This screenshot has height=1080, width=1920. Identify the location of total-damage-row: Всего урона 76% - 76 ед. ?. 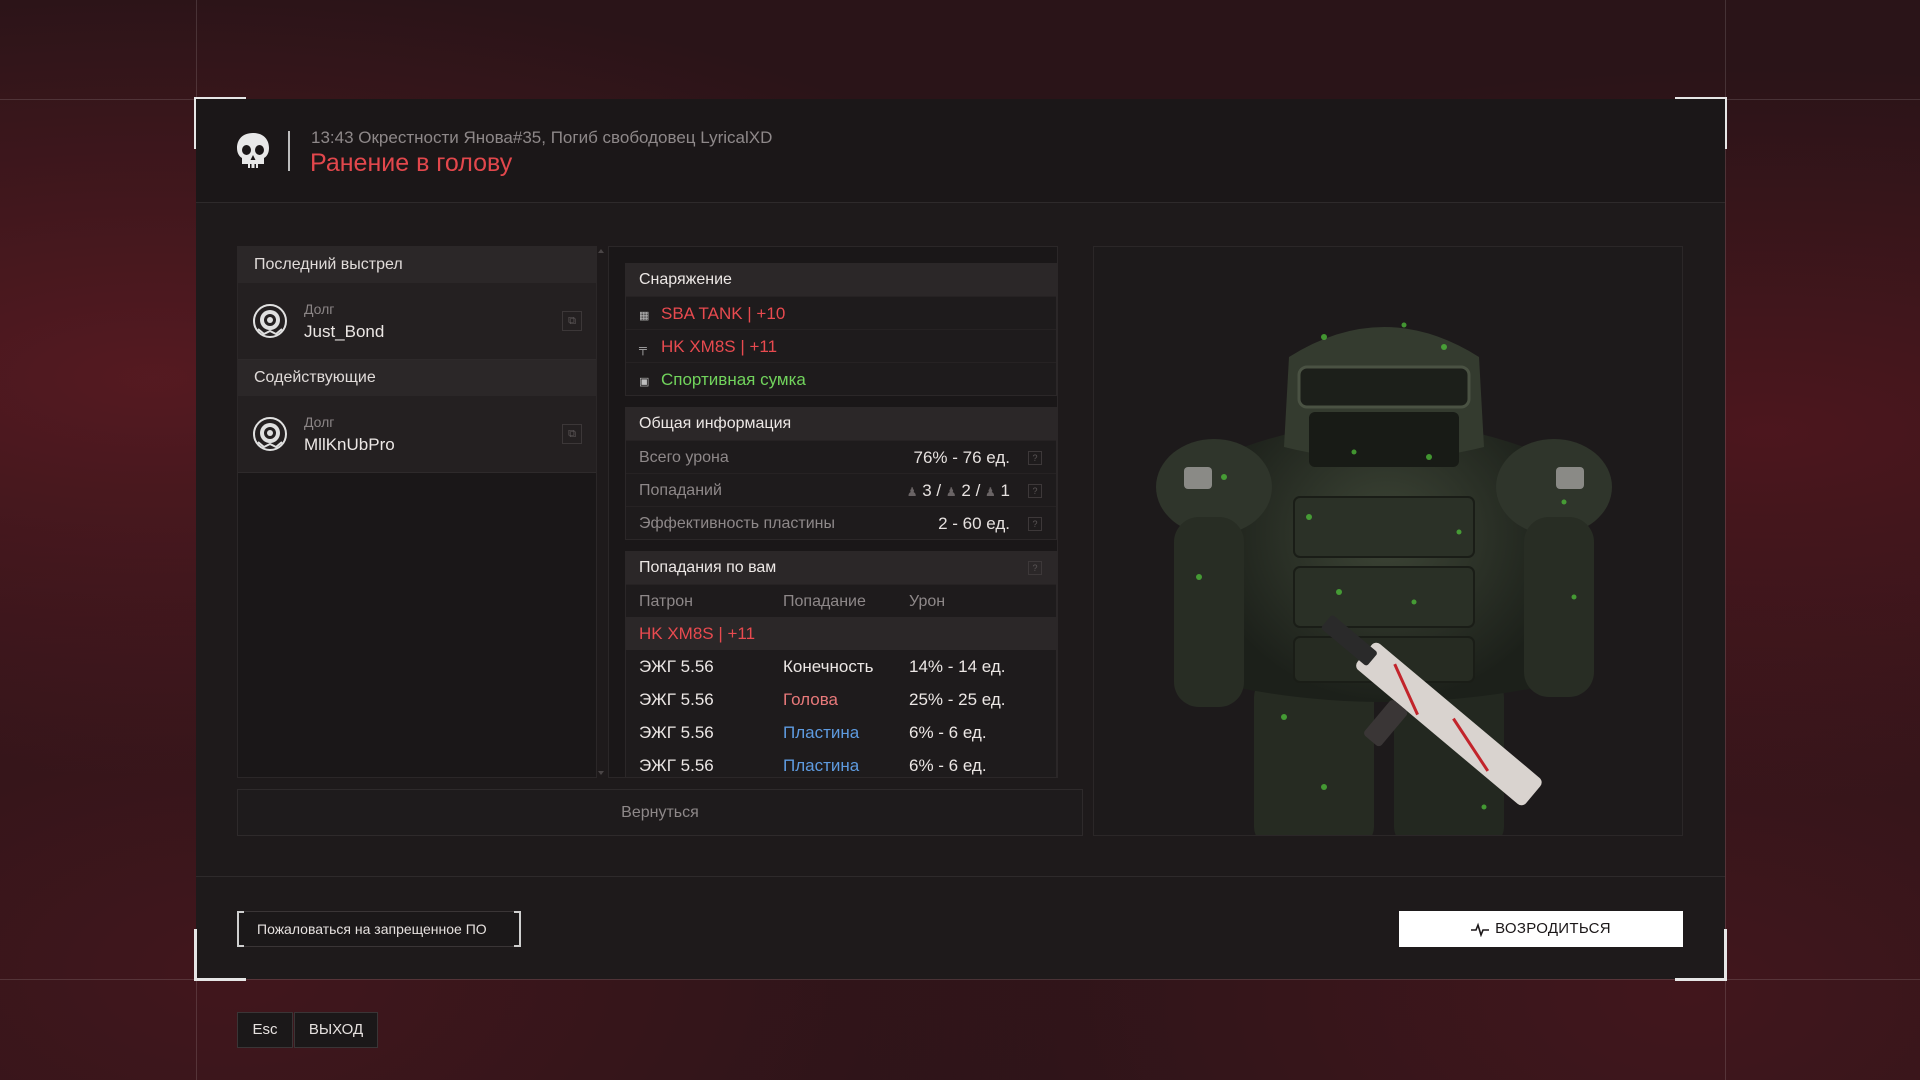
(841, 456).